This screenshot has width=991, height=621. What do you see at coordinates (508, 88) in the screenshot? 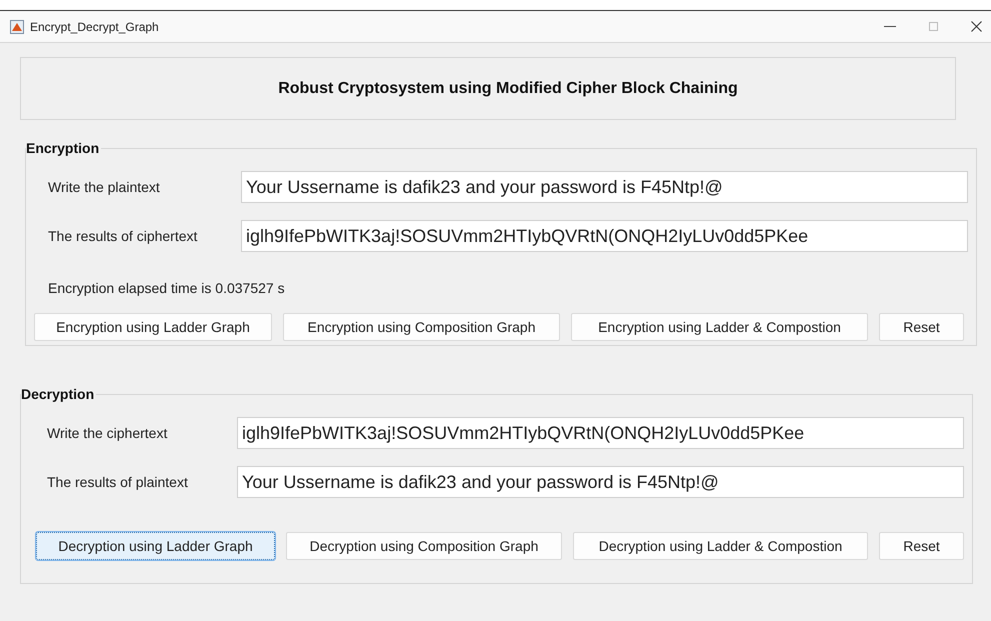
I see `app-heading: Robust Cryptosystem using Modified Cipher Block Chaining` at bounding box center [508, 88].